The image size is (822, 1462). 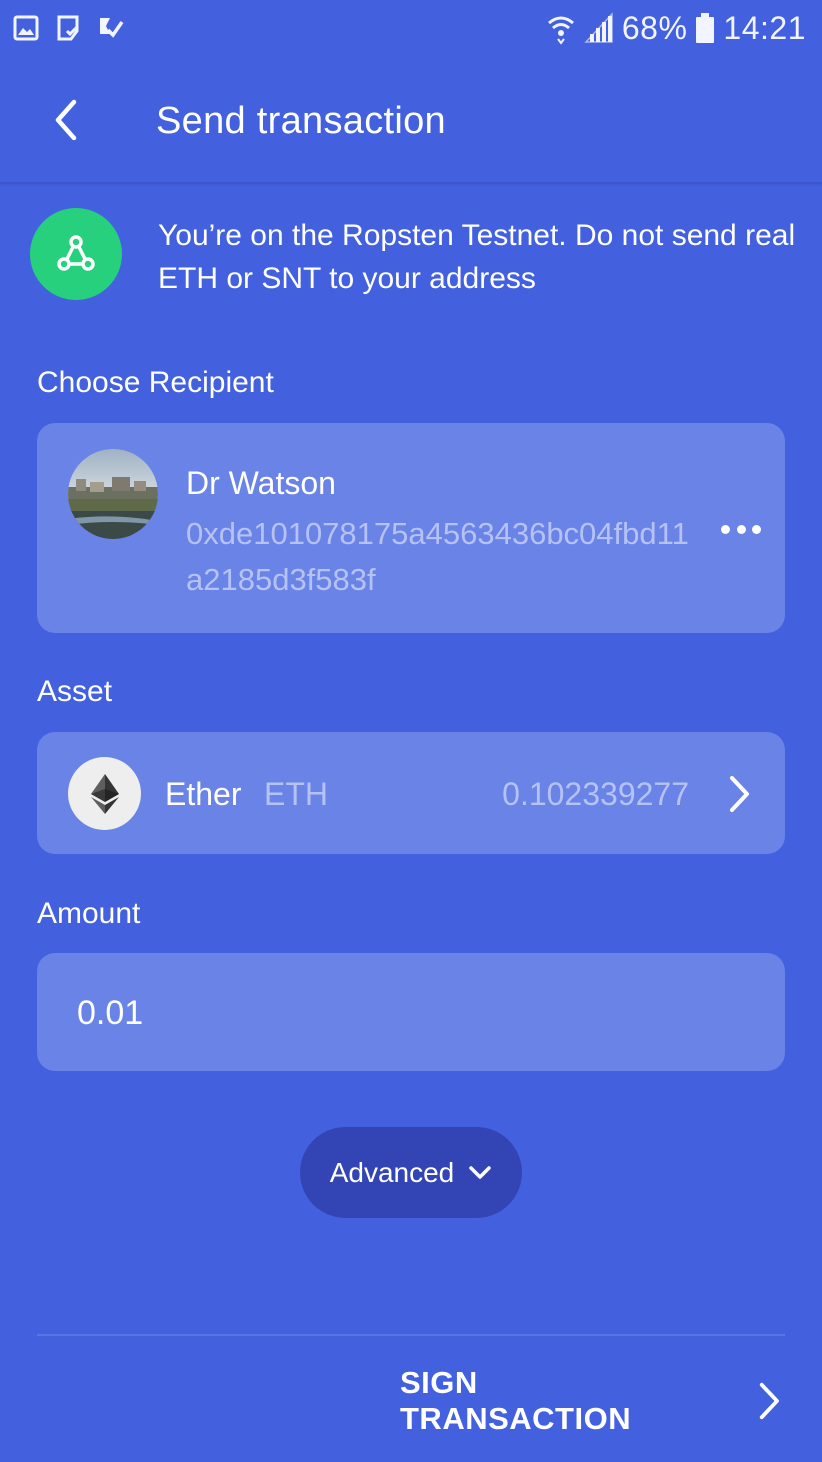 I want to click on clipboard-check-icon, so click(x=68, y=28).